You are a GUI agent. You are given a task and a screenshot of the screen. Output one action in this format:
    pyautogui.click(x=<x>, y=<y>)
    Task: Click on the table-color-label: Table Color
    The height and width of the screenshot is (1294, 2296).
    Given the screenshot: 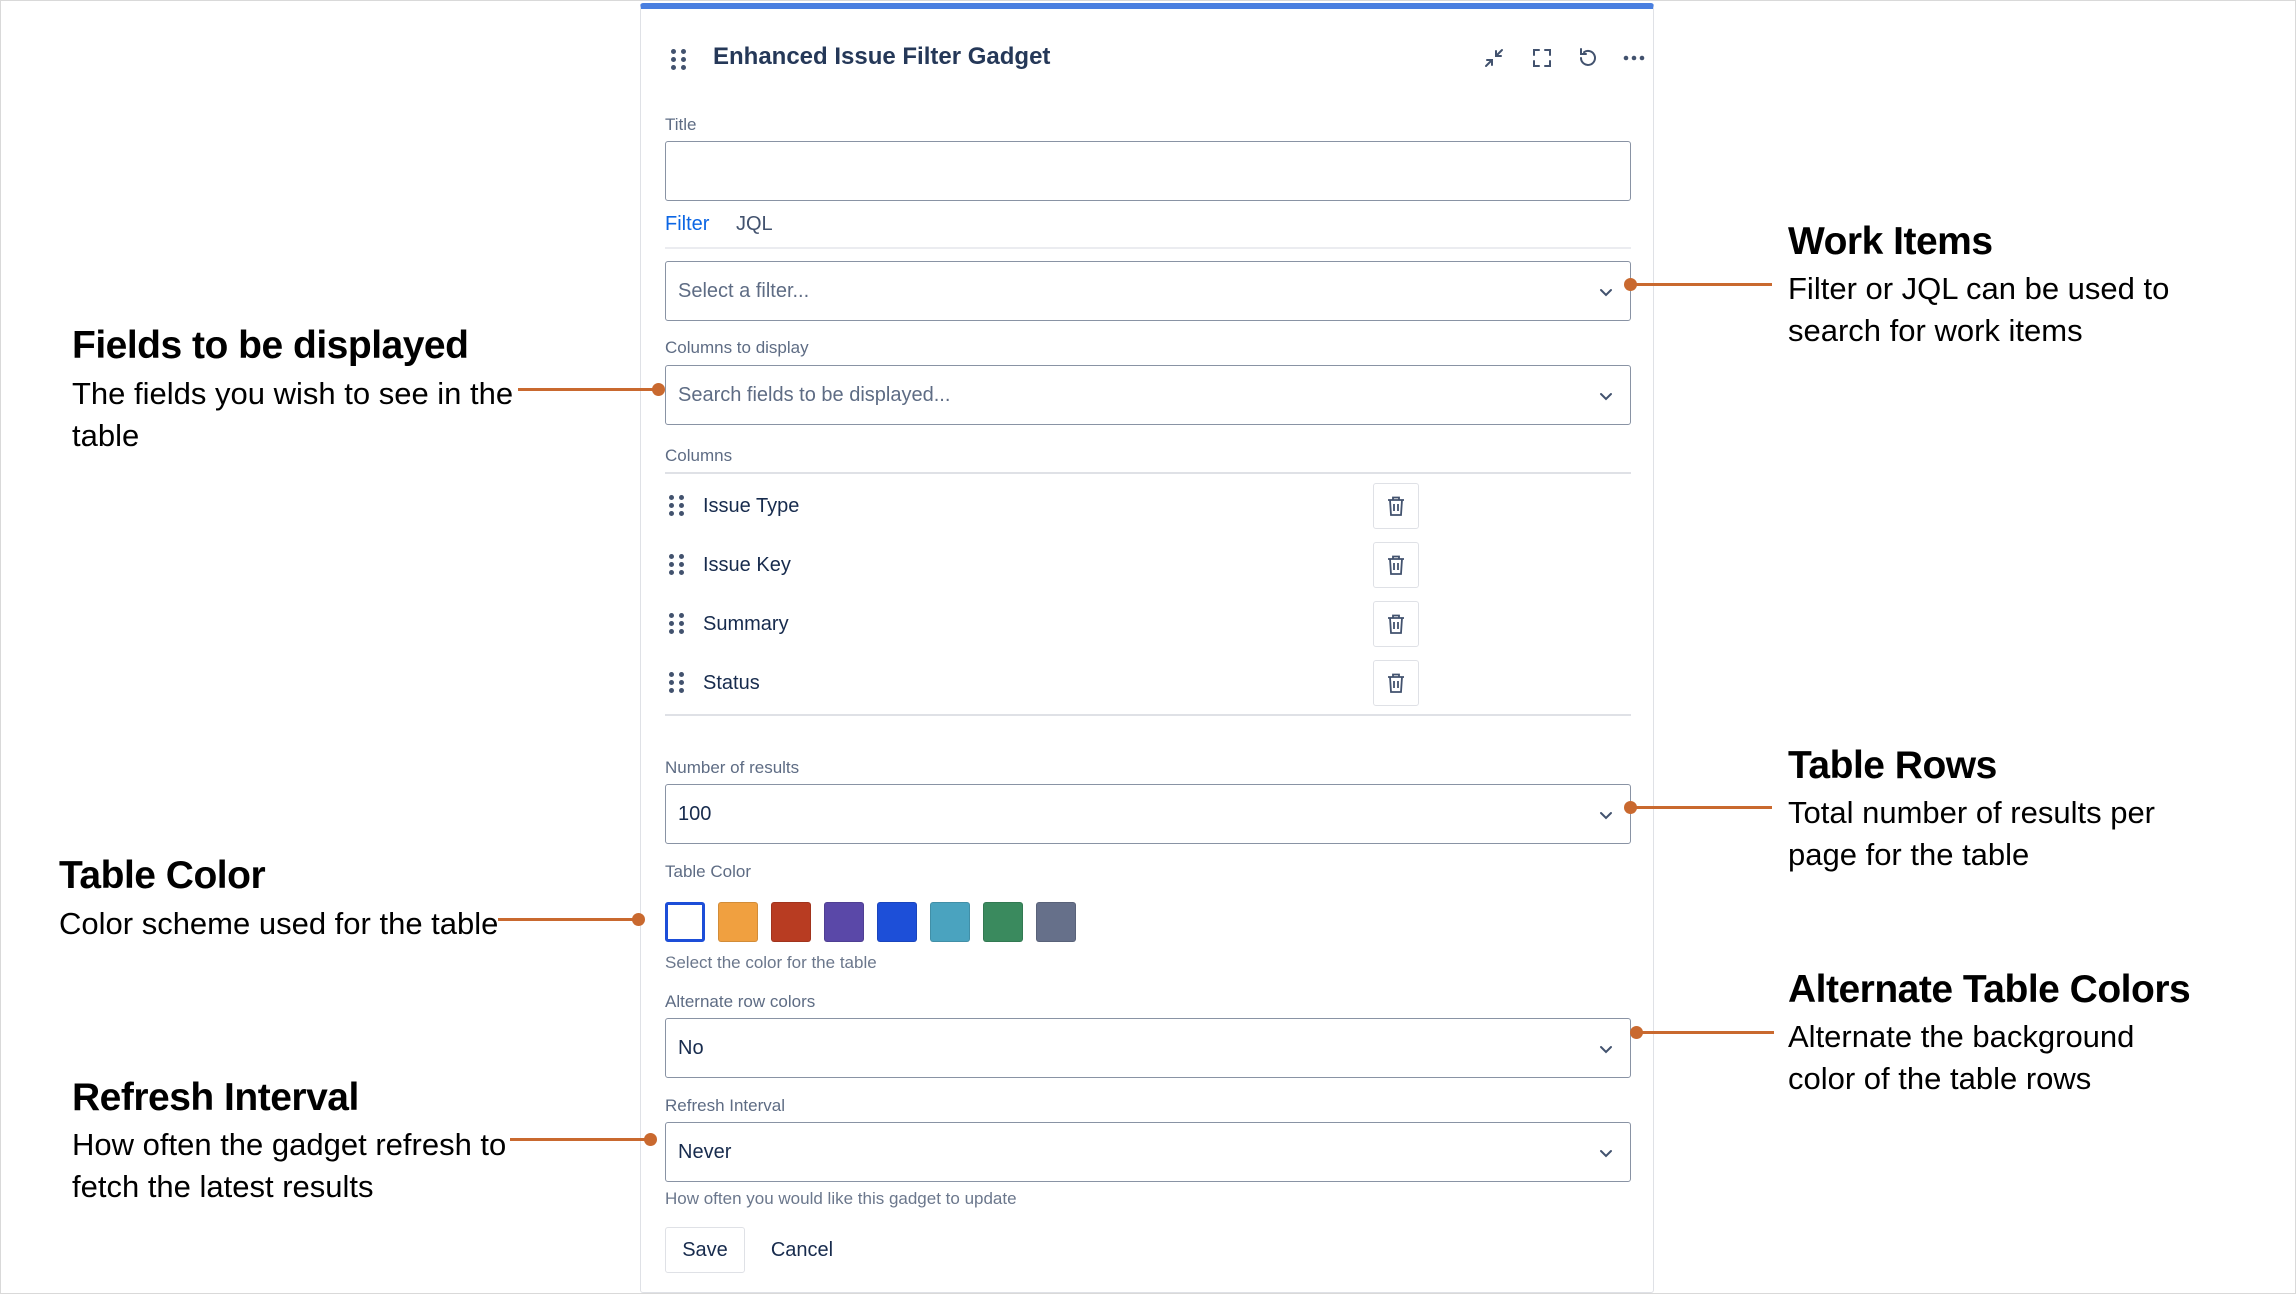 What is the action you would take?
    pyautogui.click(x=708, y=871)
    